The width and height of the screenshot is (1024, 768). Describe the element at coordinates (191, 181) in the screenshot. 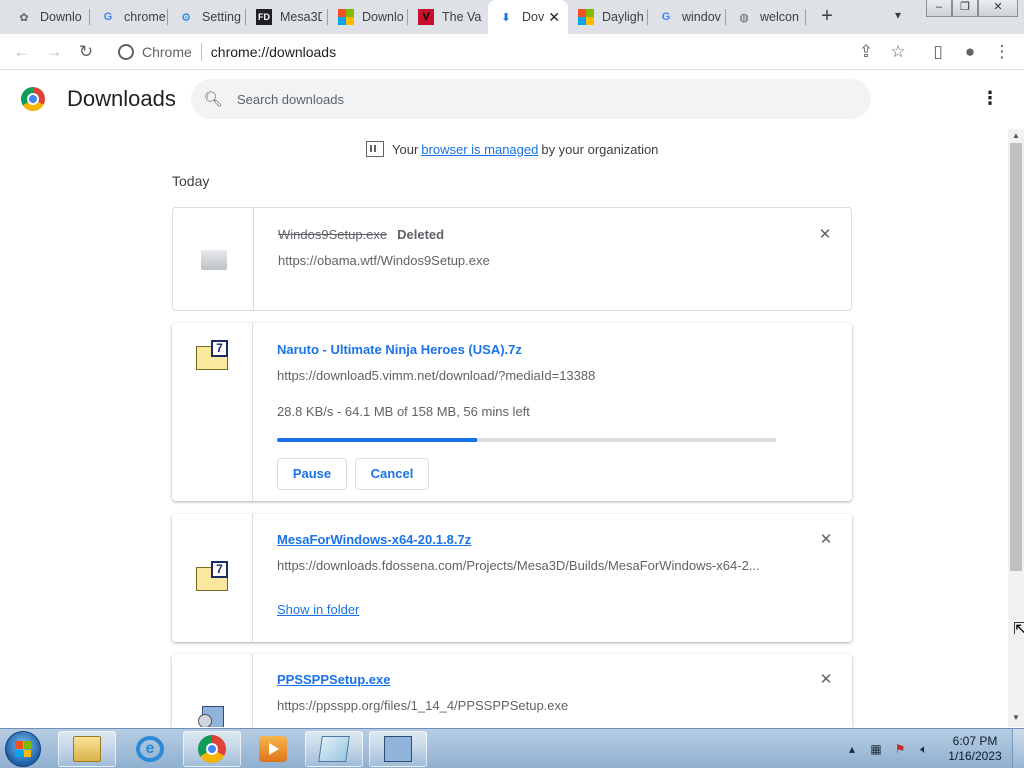

I see `date-section-label: Today` at that location.